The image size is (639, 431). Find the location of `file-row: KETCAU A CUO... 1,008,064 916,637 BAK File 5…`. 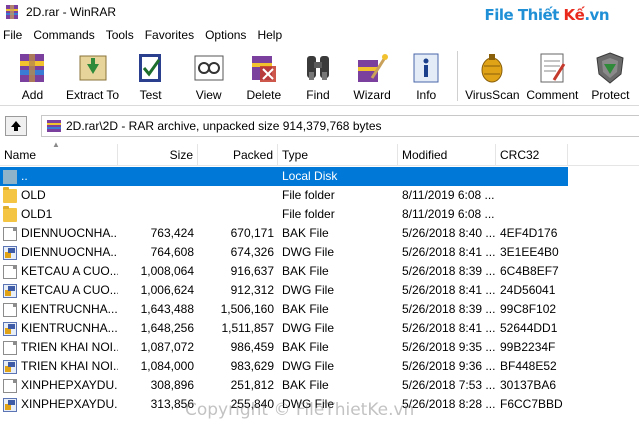

file-row: KETCAU A CUO... 1,008,064 916,637 BAK File 5… is located at coordinates (319, 271).